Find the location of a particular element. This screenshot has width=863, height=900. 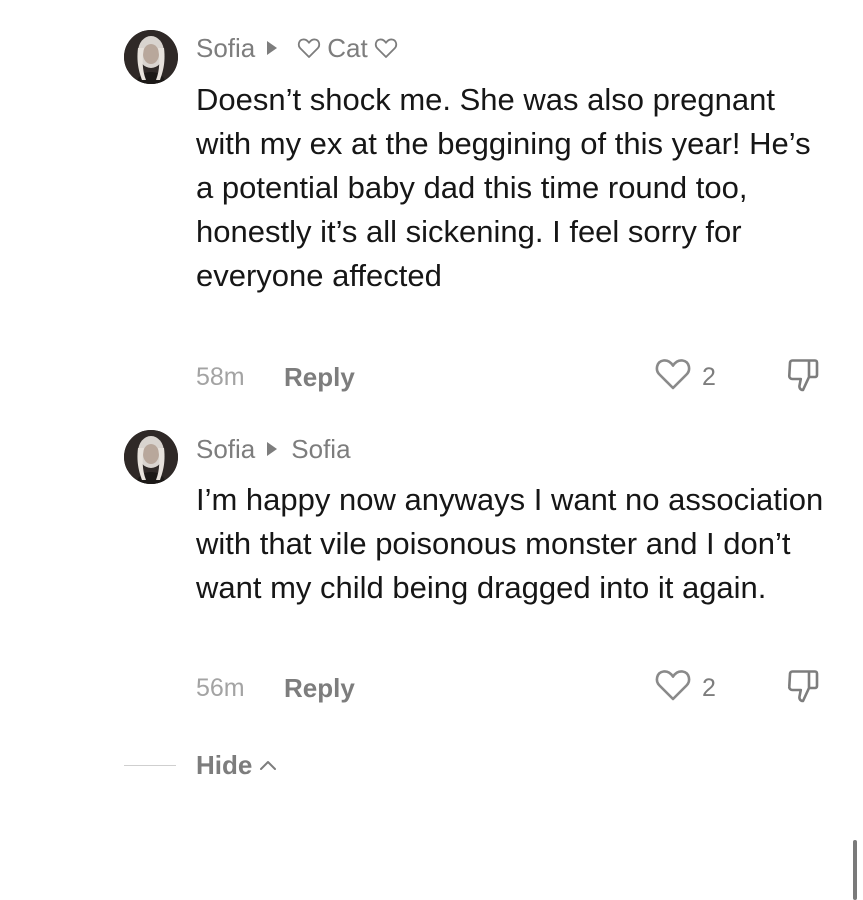

comment-header: Sofia Cat is located at coordinates (300, 48).